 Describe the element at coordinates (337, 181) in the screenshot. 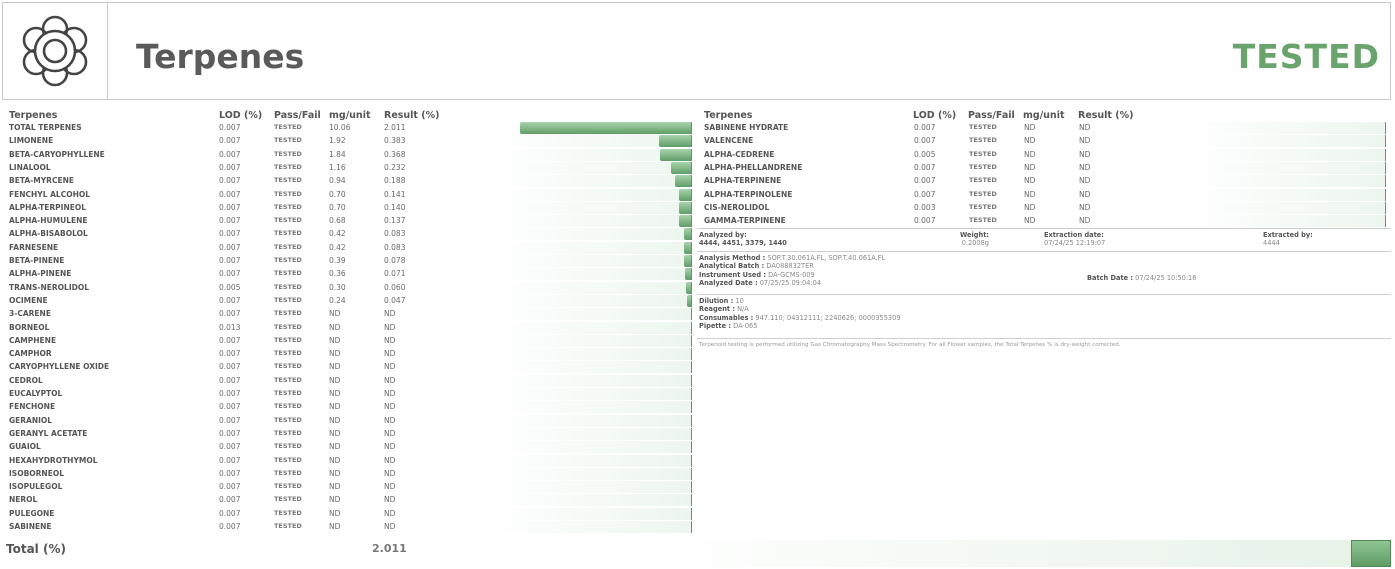

I see `mg-value: 0.94` at that location.